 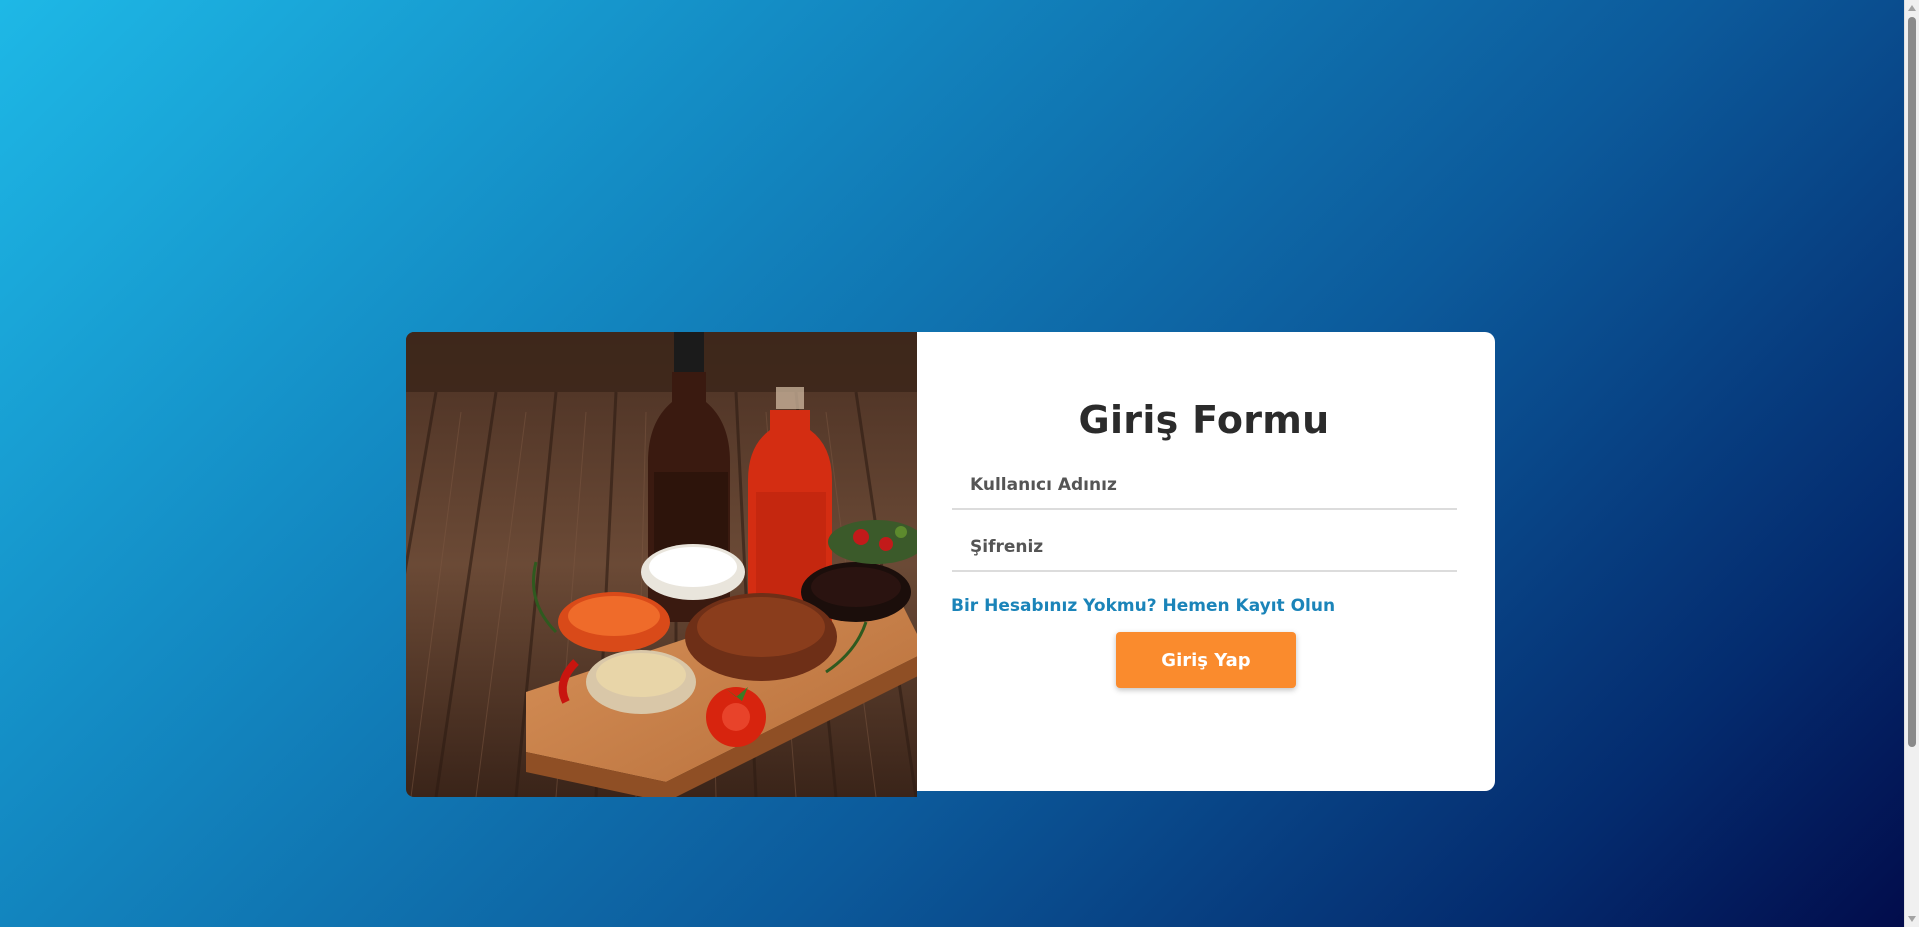 I want to click on password-field-wrapper, so click(x=1204, y=548).